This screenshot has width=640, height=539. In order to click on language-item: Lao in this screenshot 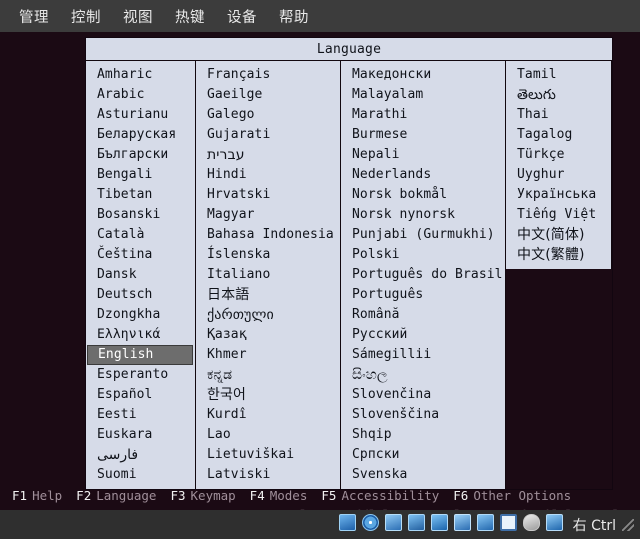, I will do `click(268, 435)`.